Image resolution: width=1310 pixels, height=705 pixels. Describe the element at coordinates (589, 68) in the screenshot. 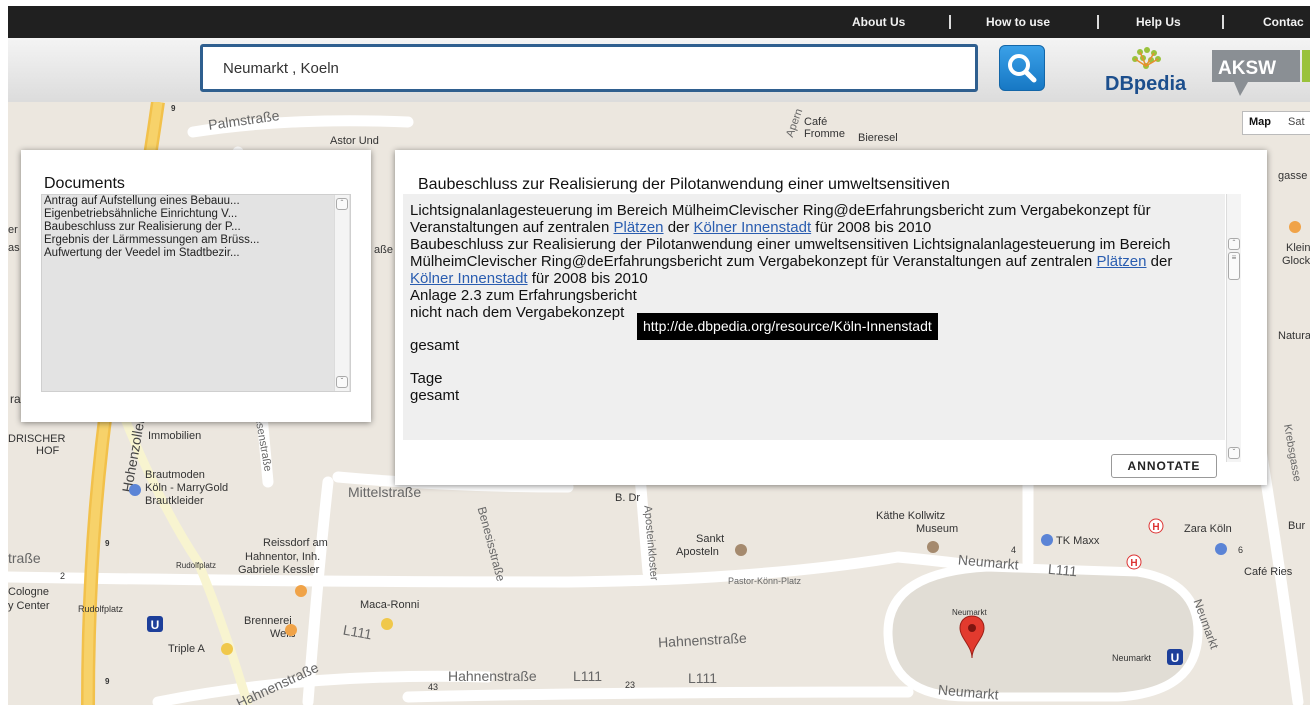

I see `search-input` at that location.